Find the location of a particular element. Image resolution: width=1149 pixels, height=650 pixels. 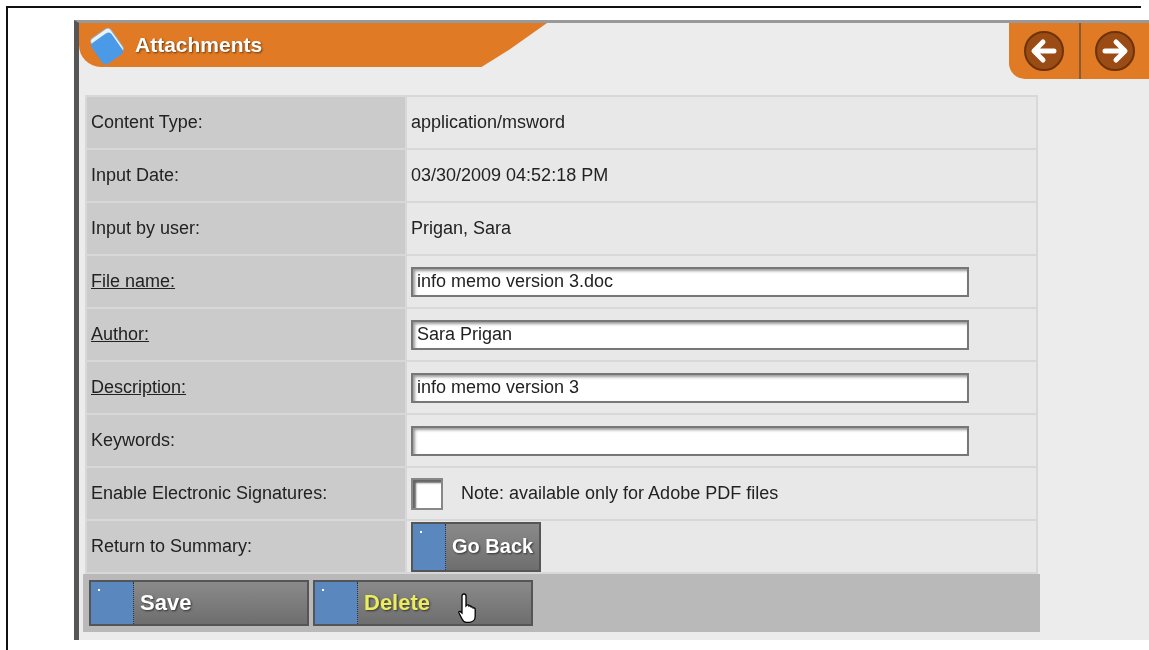

field-label: Keywords: is located at coordinates (133, 440).